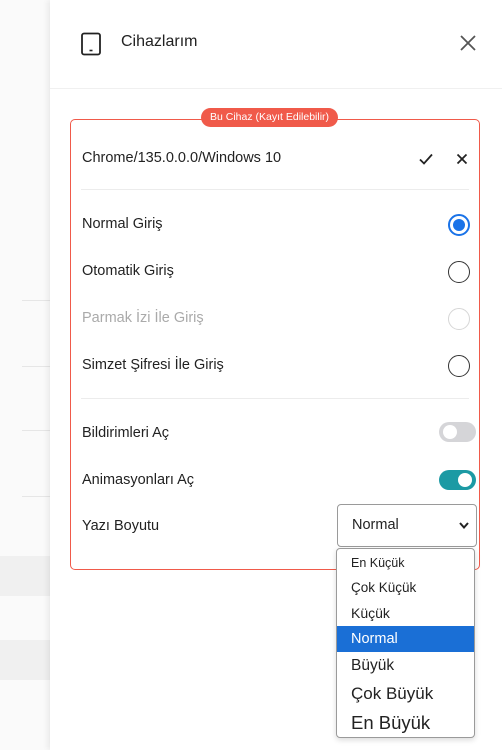 Image resolution: width=502 pixels, height=750 pixels. I want to click on login-option-fingerprint-label: Parmak İzi İle Giriş, so click(143, 318).